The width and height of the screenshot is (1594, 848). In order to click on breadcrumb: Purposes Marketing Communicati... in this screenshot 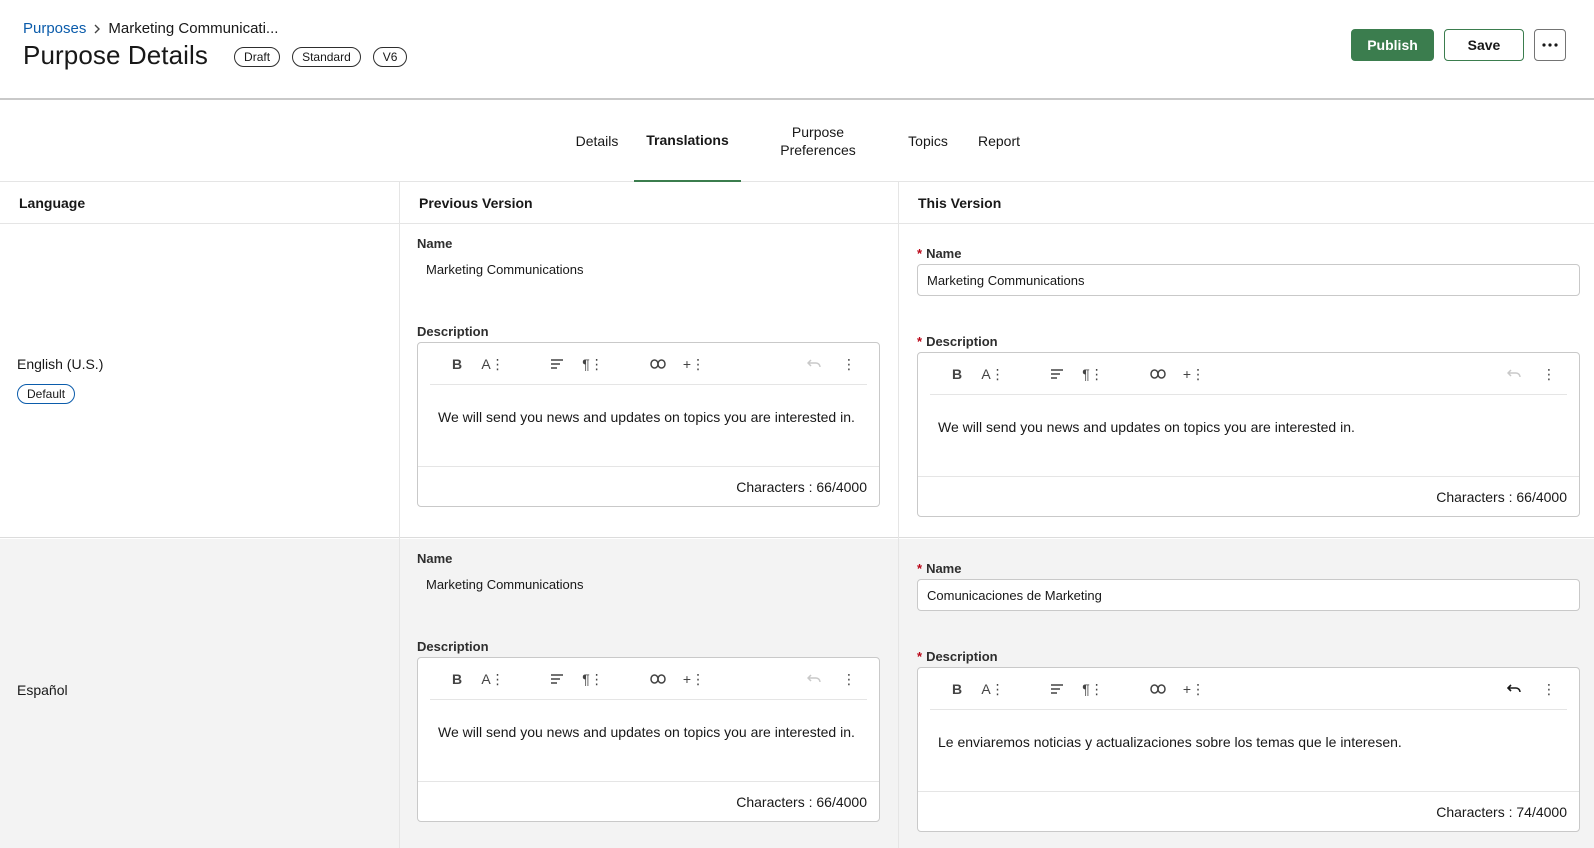, I will do `click(150, 28)`.